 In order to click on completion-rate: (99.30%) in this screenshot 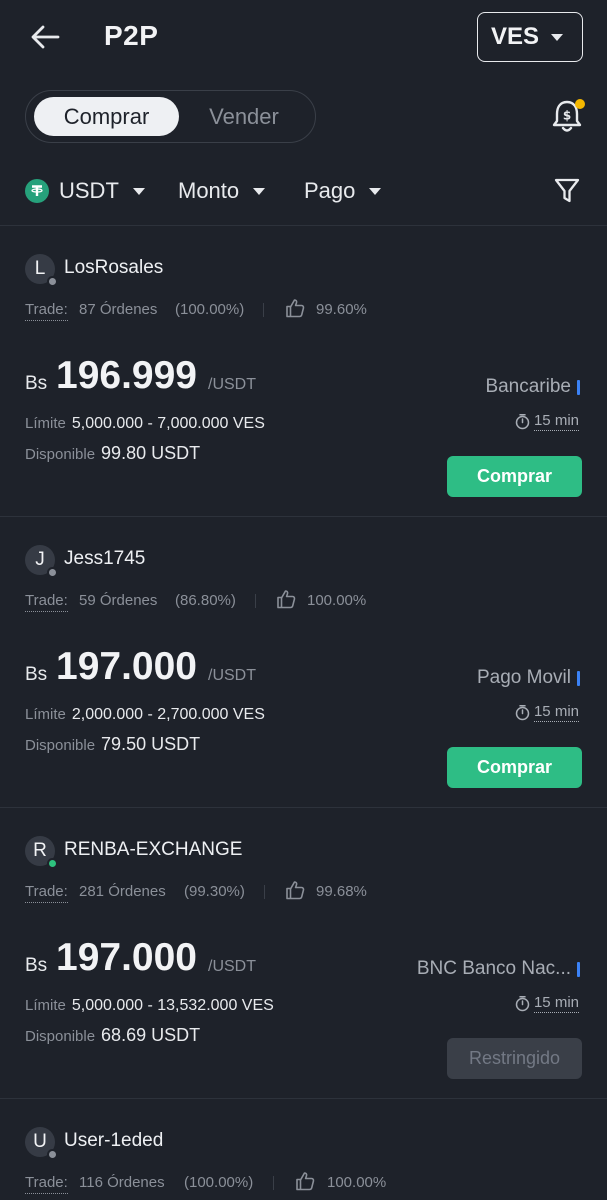, I will do `click(214, 891)`.